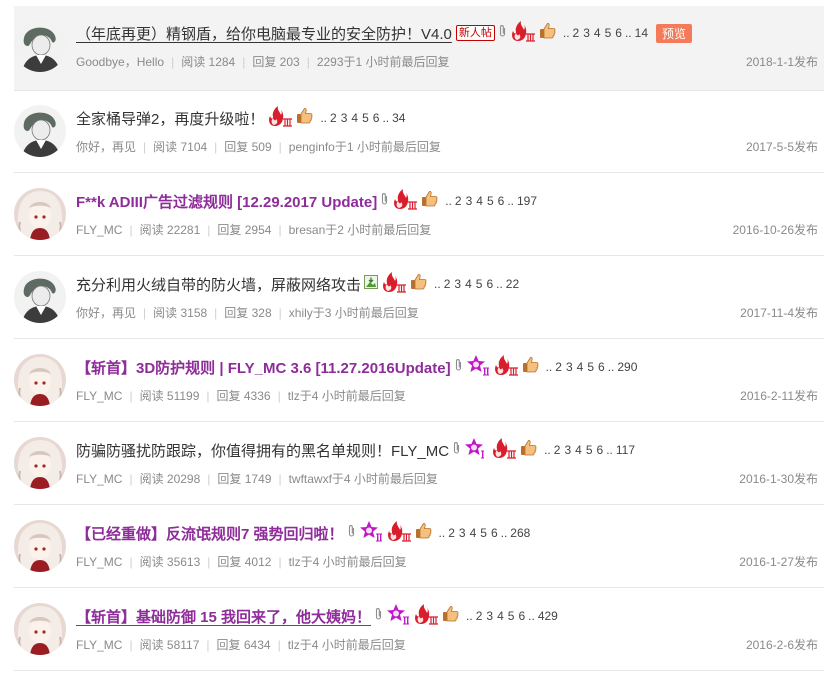  Describe the element at coordinates (423, 533) in the screenshot. I see `thumbs-up-icon` at that location.